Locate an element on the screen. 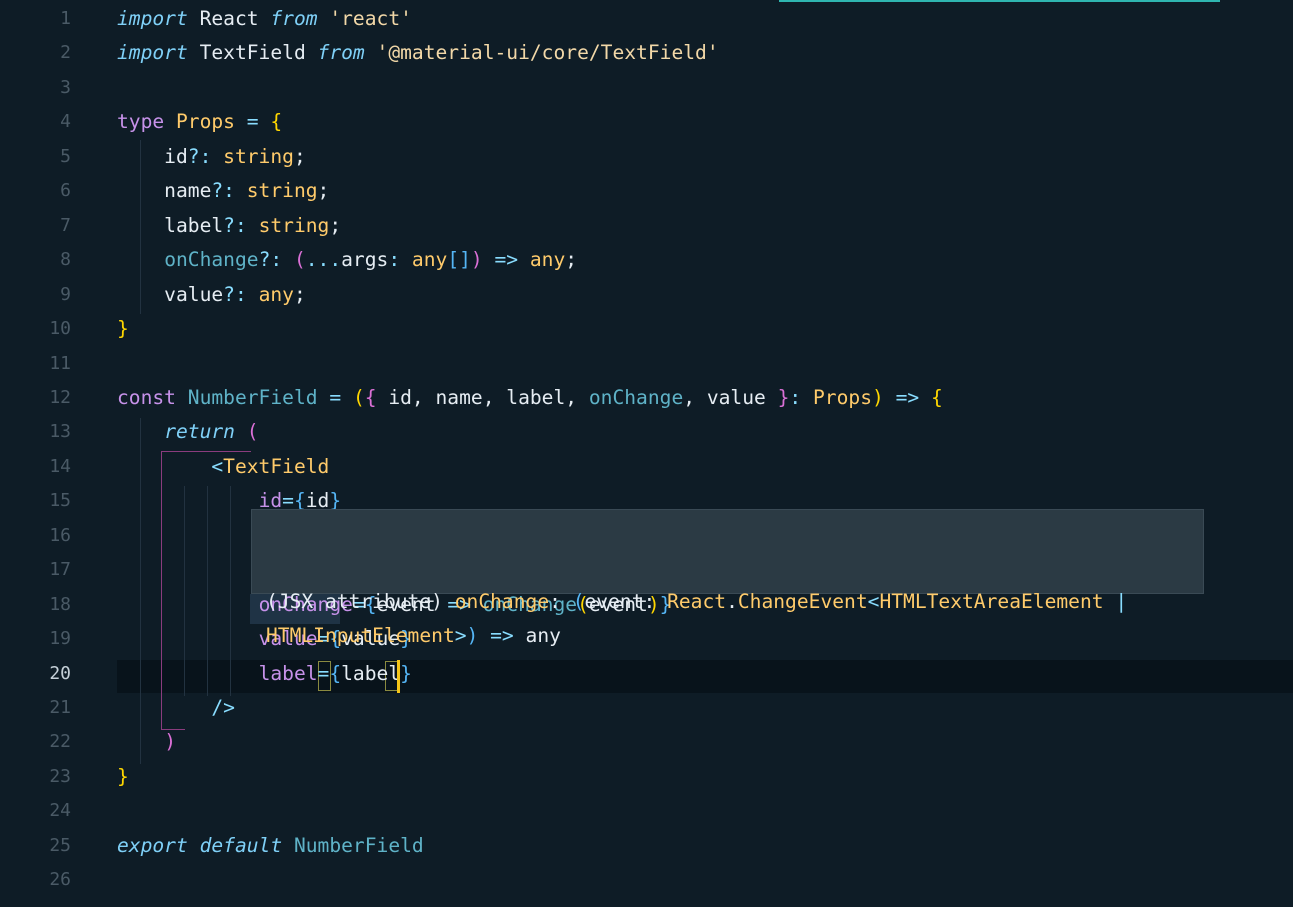 This screenshot has height=907, width=1293. line-number: 1 is located at coordinates (65, 18).